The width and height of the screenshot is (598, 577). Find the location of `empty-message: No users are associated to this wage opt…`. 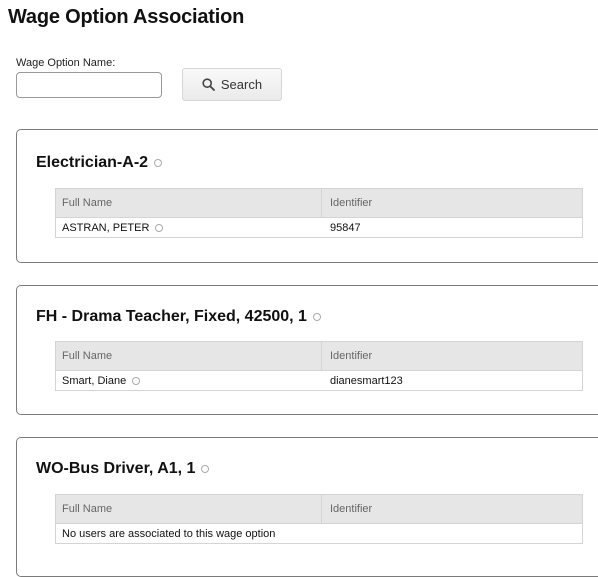

empty-message: No users are associated to this wage opt… is located at coordinates (319, 533).